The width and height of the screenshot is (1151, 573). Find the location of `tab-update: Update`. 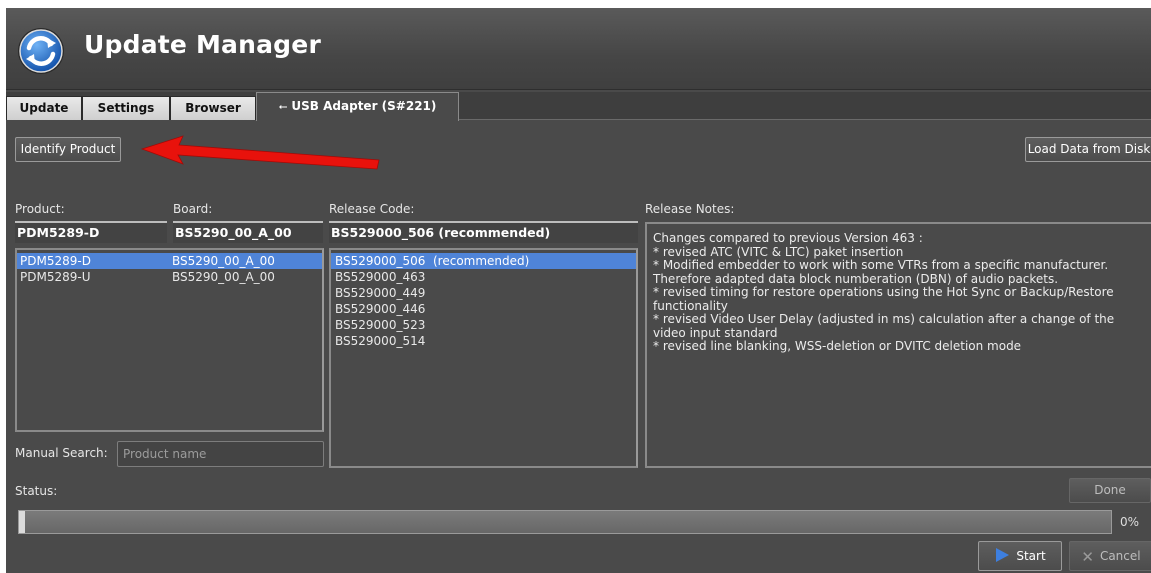

tab-update: Update is located at coordinates (44, 108).